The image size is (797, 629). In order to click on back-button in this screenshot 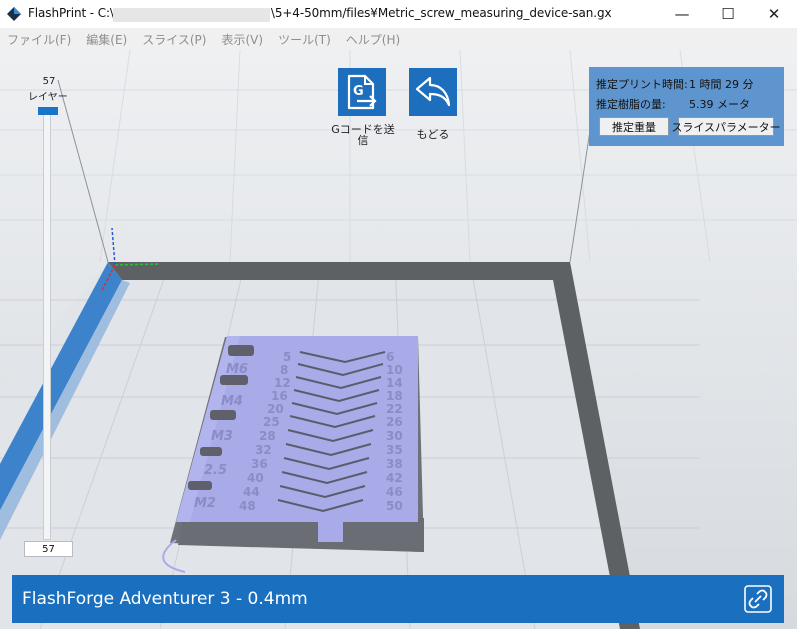, I will do `click(433, 92)`.